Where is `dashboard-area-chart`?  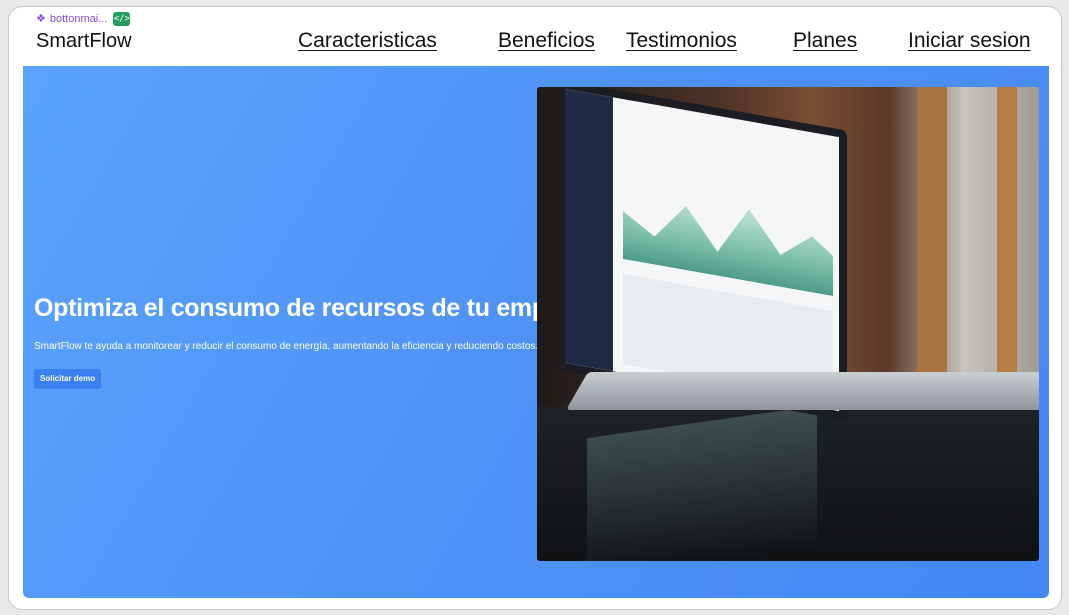 dashboard-area-chart is located at coordinates (728, 237).